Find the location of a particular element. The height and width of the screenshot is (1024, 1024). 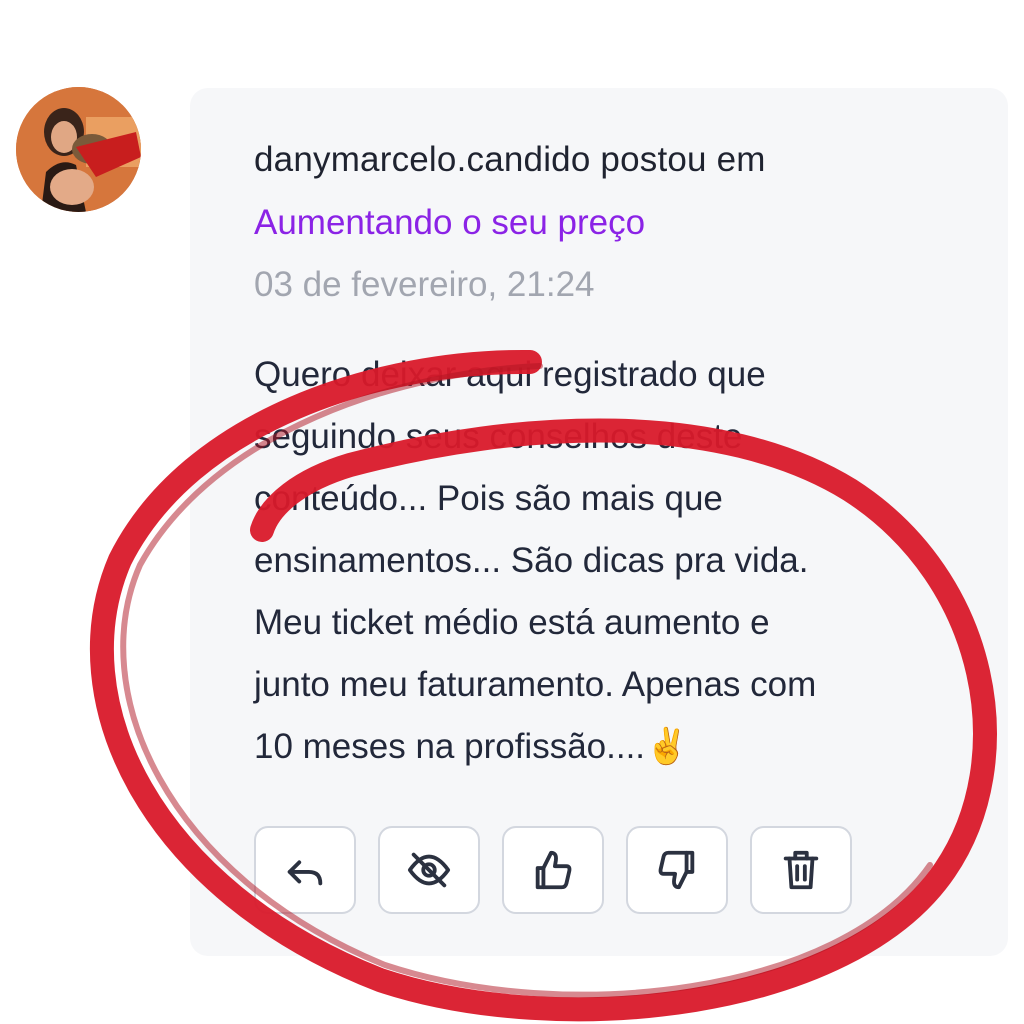

topic-link: Aumentando o seu preço is located at coordinates (449, 223).